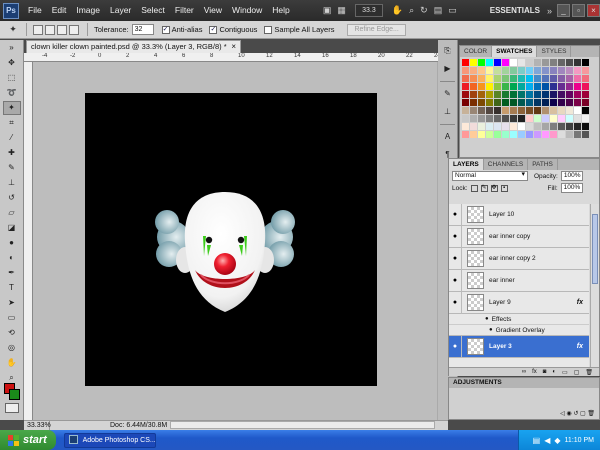  Describe the element at coordinates (579, 440) in the screenshot. I see `clock: 11:10 PM` at that location.